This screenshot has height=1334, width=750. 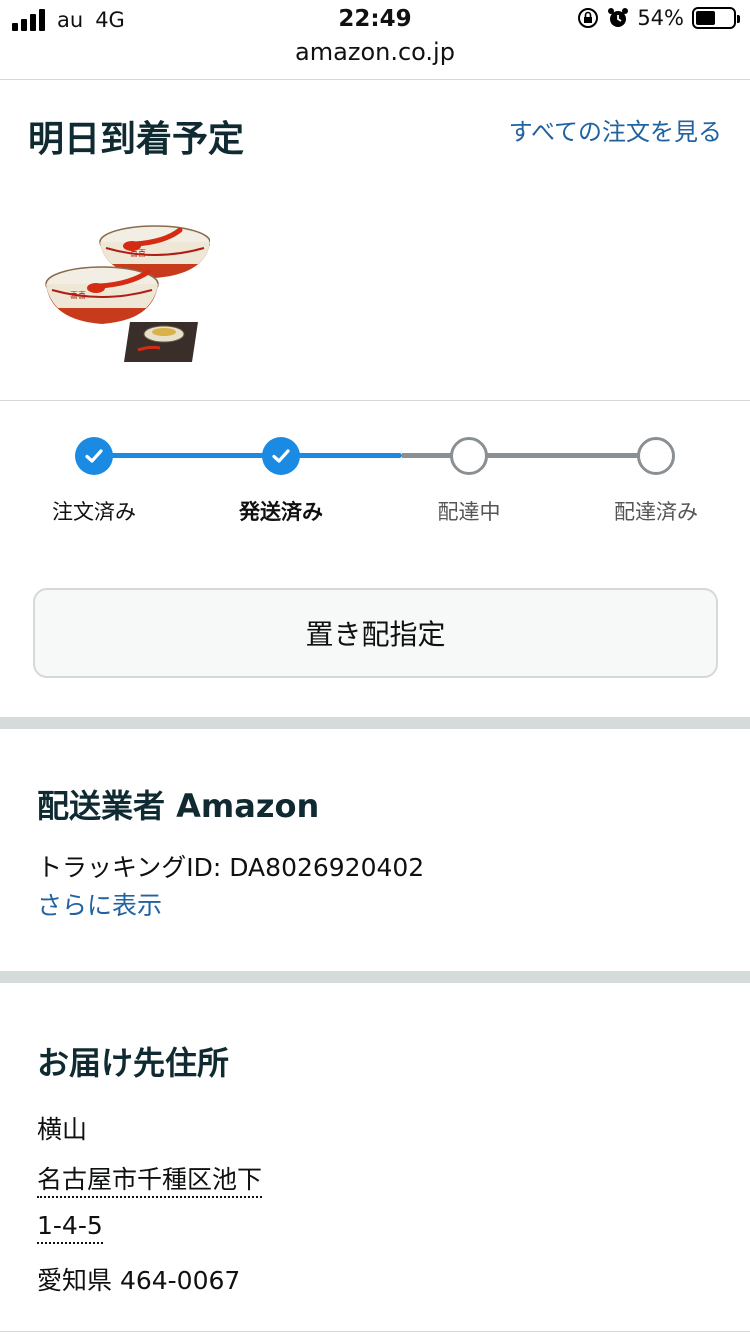 What do you see at coordinates (78, 295) in the screenshot?
I see `svg-text: 喜喜` at bounding box center [78, 295].